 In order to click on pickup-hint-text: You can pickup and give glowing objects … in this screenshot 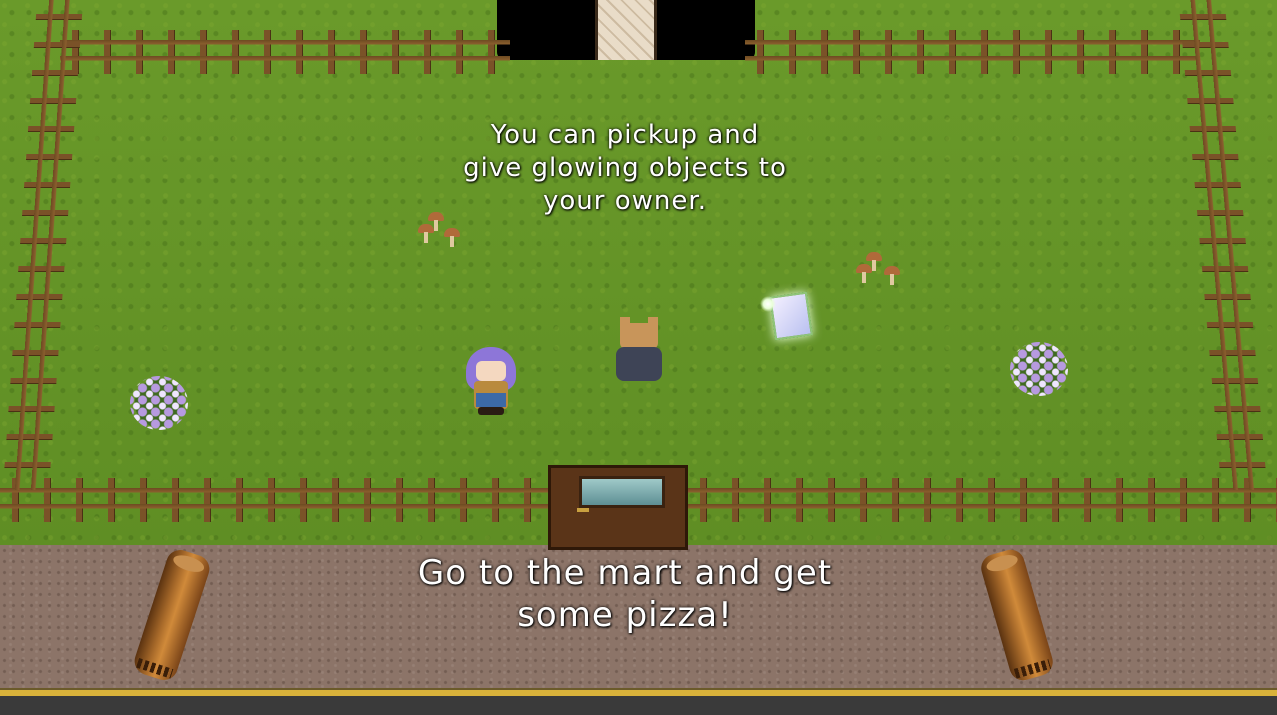, I will do `click(625, 168)`.